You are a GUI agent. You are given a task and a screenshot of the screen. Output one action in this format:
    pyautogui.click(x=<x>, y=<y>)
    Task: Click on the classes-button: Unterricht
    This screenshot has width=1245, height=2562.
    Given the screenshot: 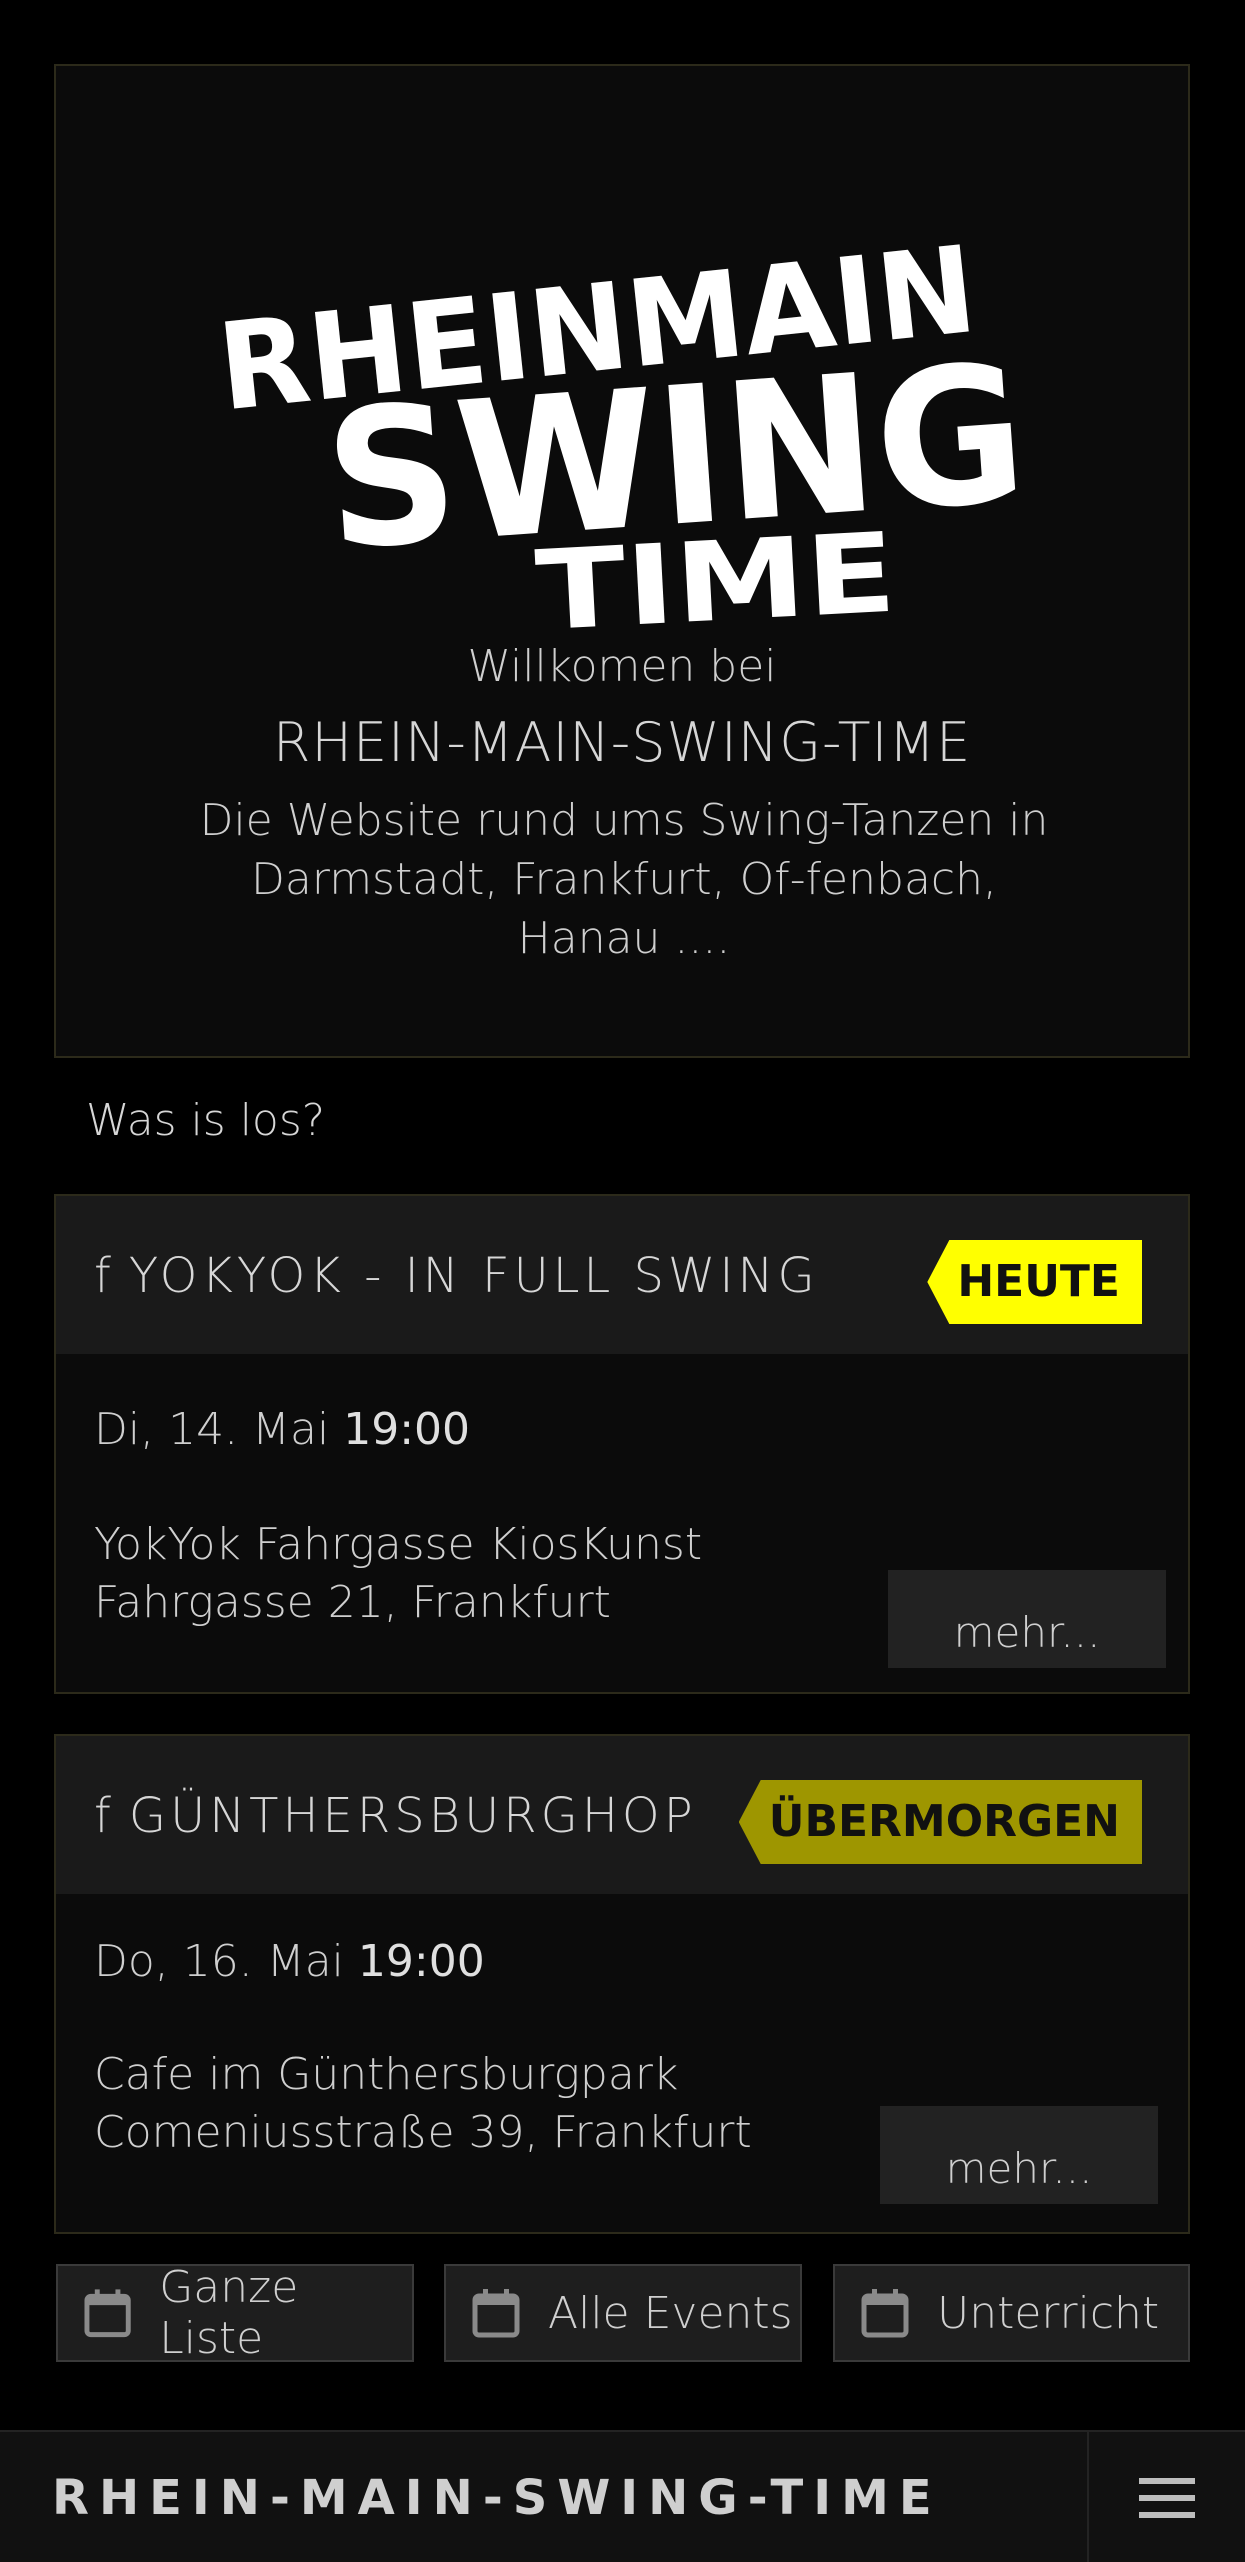 What is the action you would take?
    pyautogui.click(x=1011, y=2313)
    